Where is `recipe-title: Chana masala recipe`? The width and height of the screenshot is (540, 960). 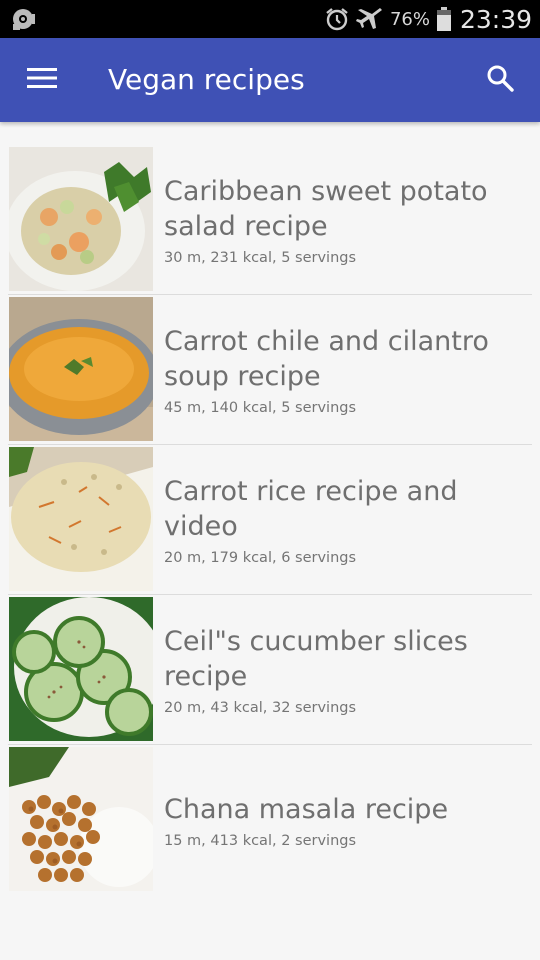 recipe-title: Chana masala recipe is located at coordinates (306, 809).